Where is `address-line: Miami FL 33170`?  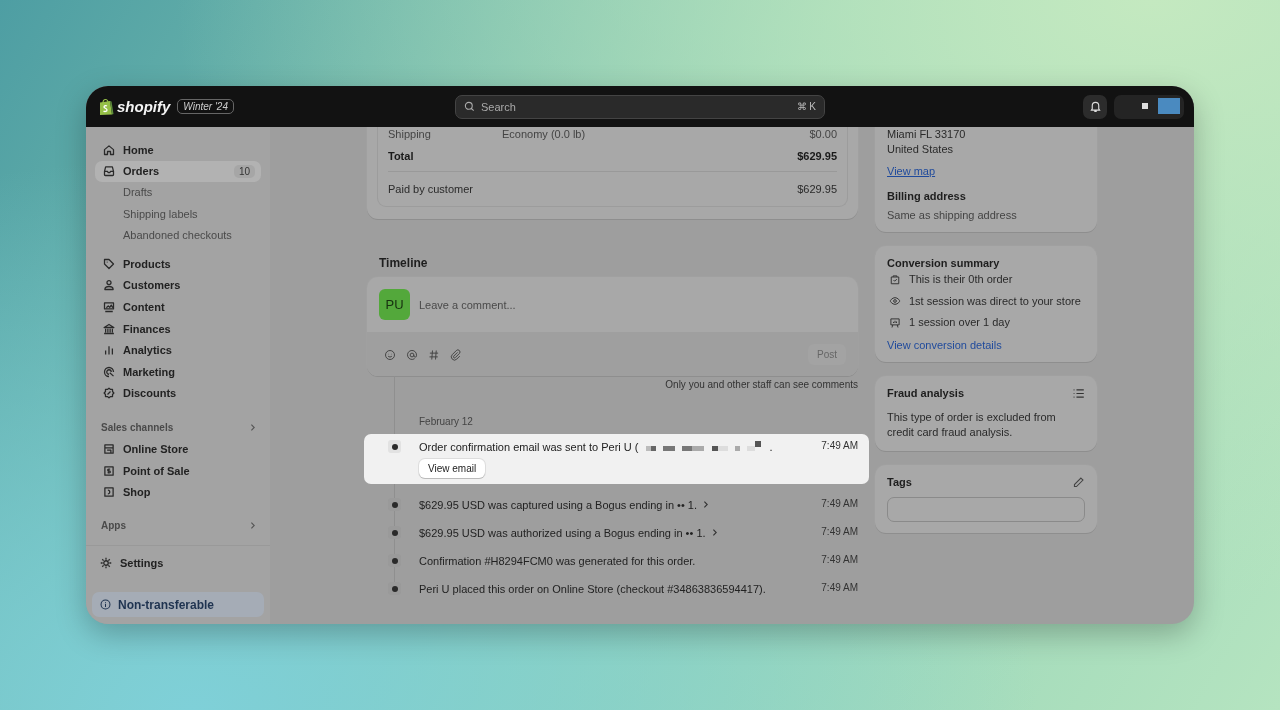
address-line: Miami FL 33170 is located at coordinates (927, 134).